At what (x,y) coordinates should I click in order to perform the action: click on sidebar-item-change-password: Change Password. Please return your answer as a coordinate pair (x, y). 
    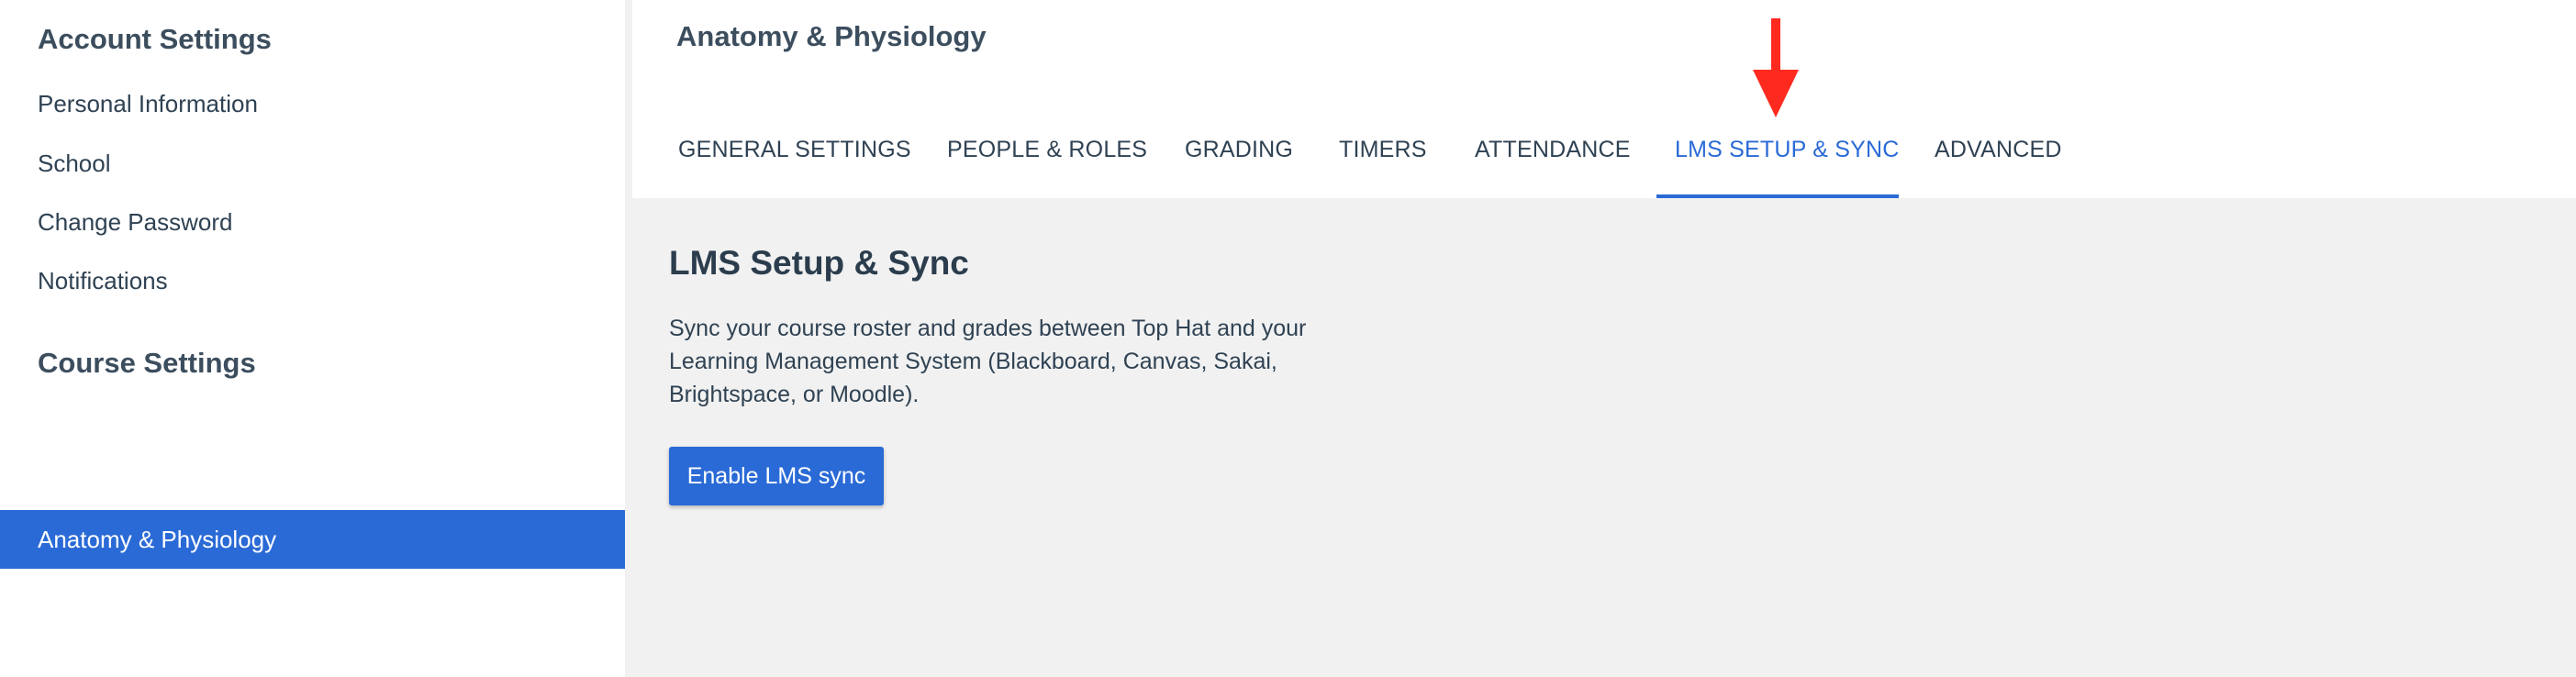
    Looking at the image, I should click on (135, 222).